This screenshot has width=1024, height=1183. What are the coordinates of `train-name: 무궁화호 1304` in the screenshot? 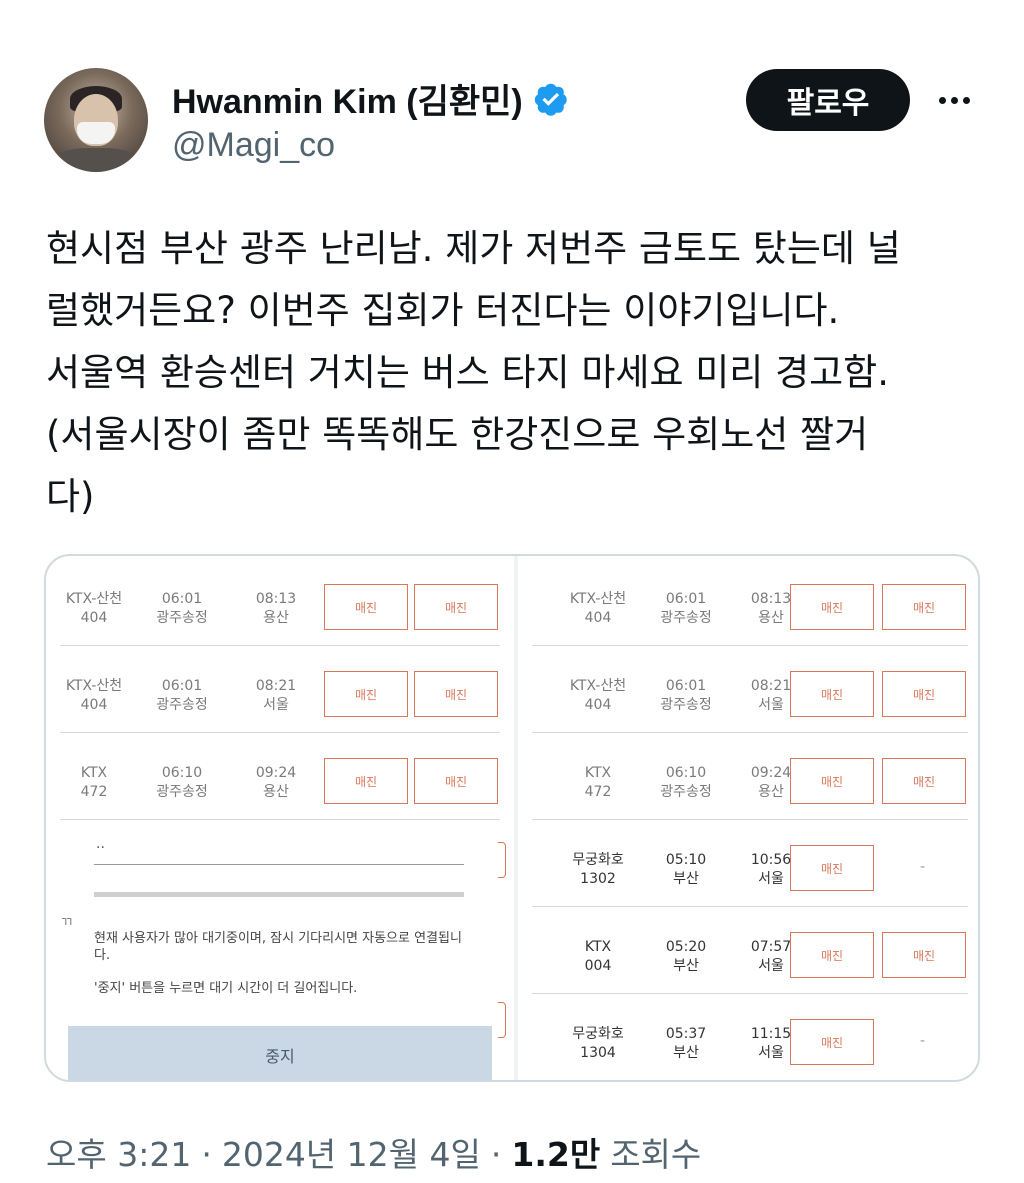 It's located at (598, 1044).